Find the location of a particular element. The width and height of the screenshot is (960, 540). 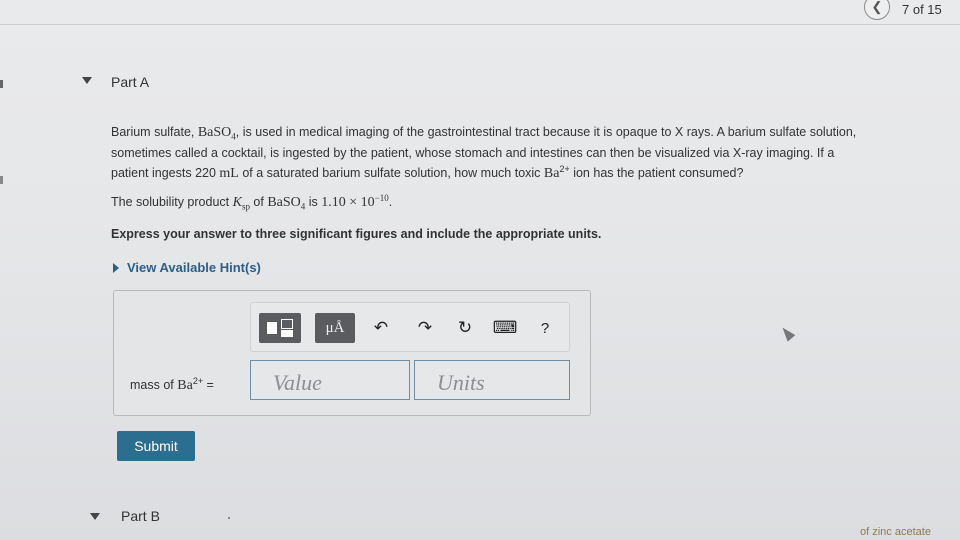

undo-button: ↶ is located at coordinates (381, 328).